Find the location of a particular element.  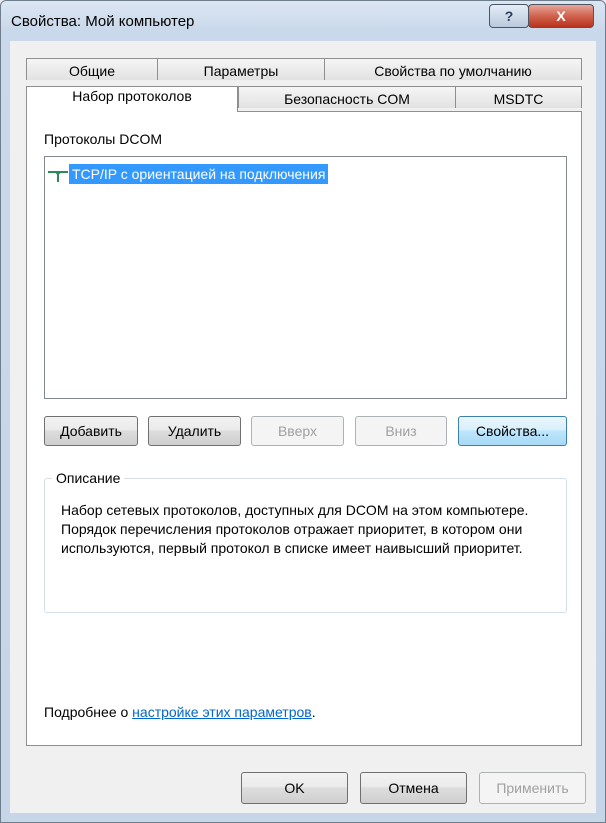

tab-com-security: Безопасность COM is located at coordinates (347, 97).